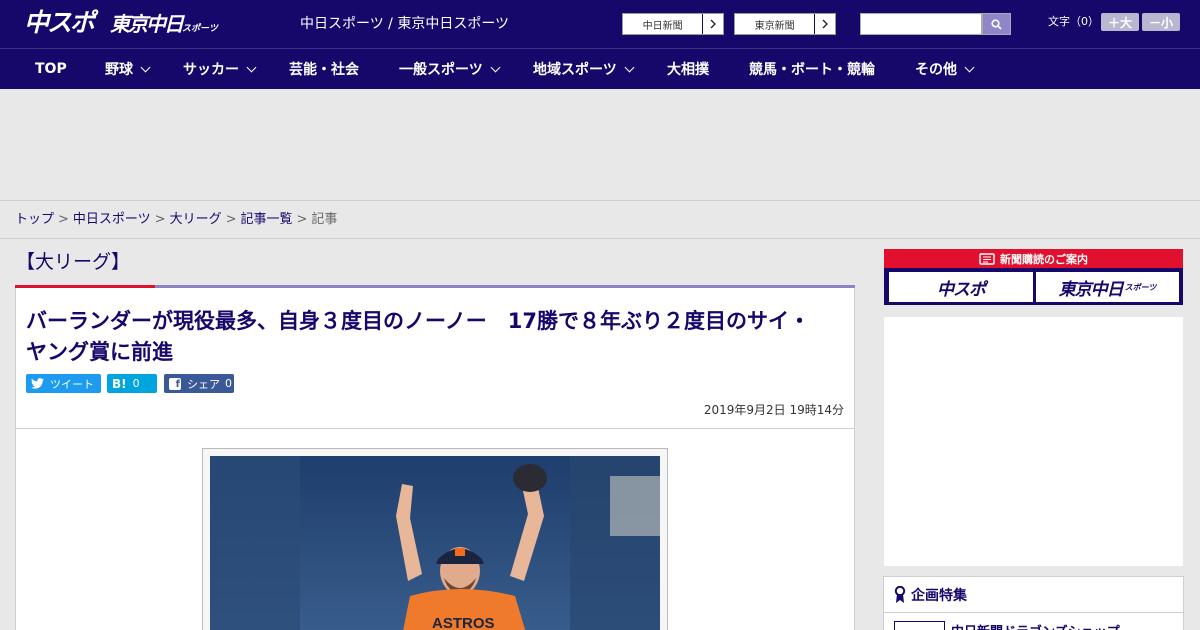 The height and width of the screenshot is (630, 1200). What do you see at coordinates (1140, 287) in the screenshot?
I see `promo-tile-small: スポーツ` at bounding box center [1140, 287].